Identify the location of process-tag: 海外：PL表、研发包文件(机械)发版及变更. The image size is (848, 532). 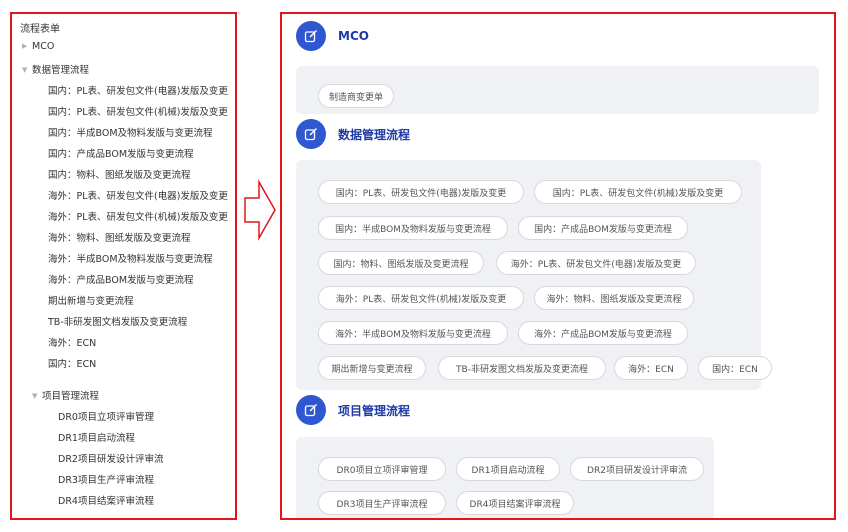
(421, 298).